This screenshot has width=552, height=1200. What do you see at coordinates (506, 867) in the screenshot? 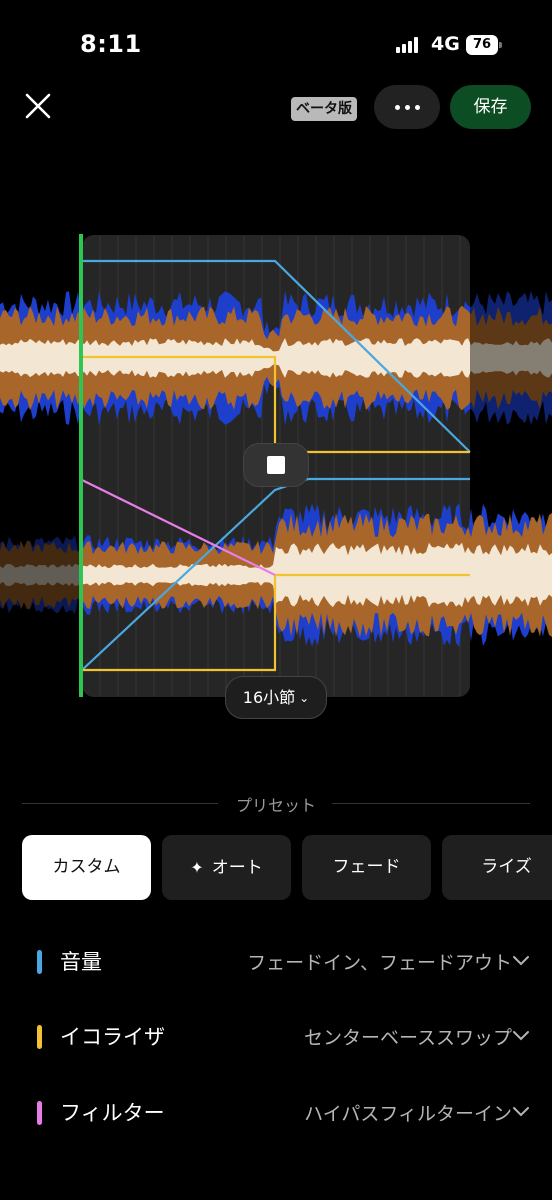
I see `preset-label: ライズ` at bounding box center [506, 867].